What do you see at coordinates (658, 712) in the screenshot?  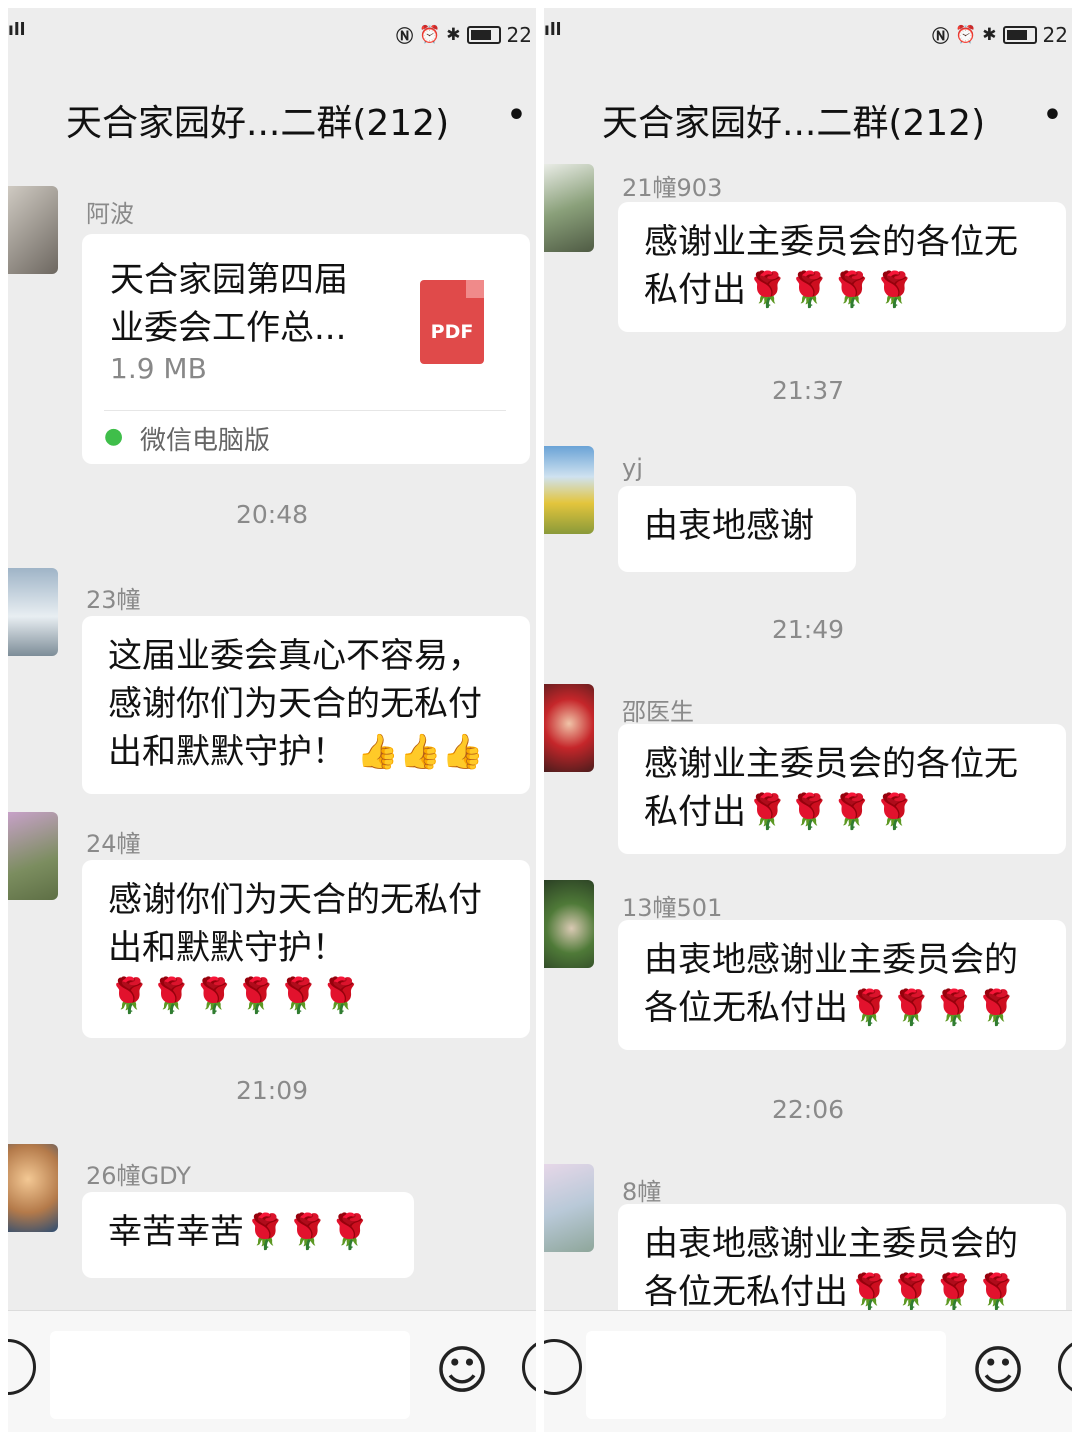 I see `sender-name: 邵医生` at bounding box center [658, 712].